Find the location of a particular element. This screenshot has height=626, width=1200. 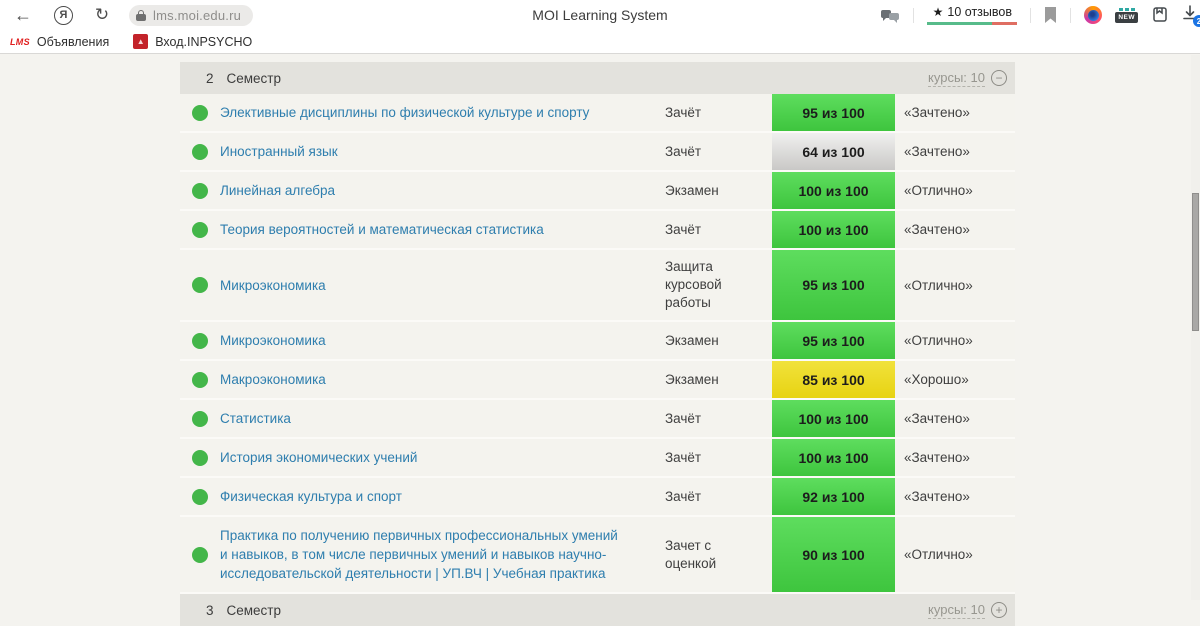

scrollbar-thumb is located at coordinates (1195, 262).